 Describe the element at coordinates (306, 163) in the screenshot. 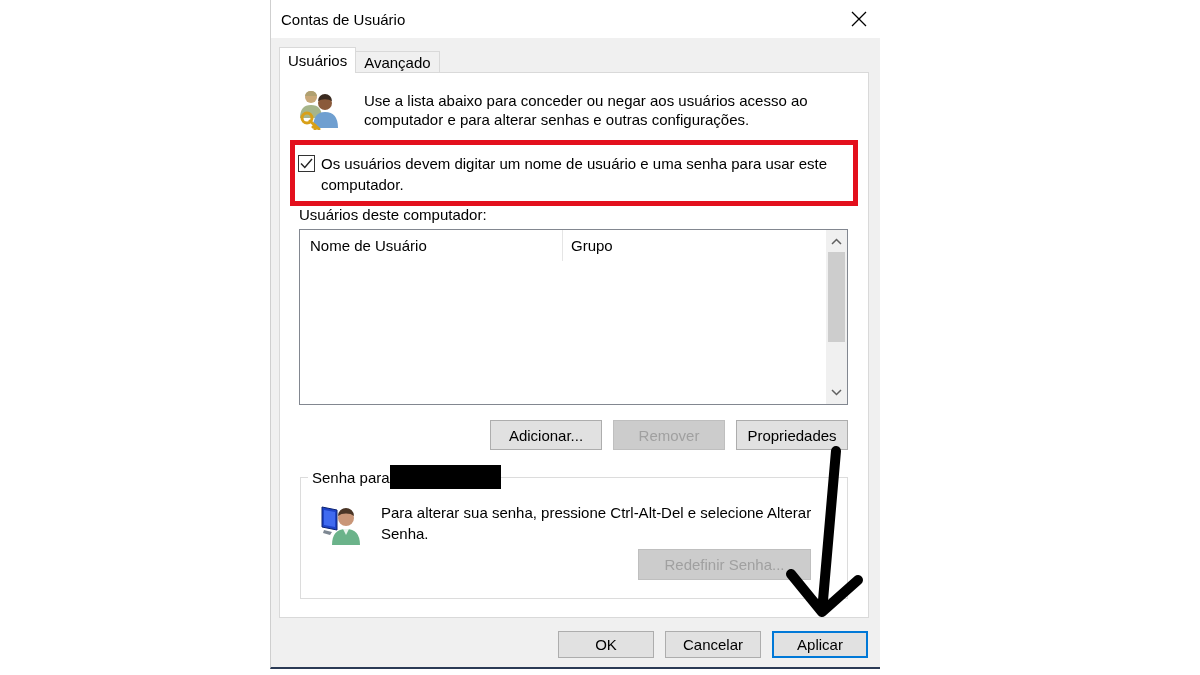

I see `checkbox` at that location.